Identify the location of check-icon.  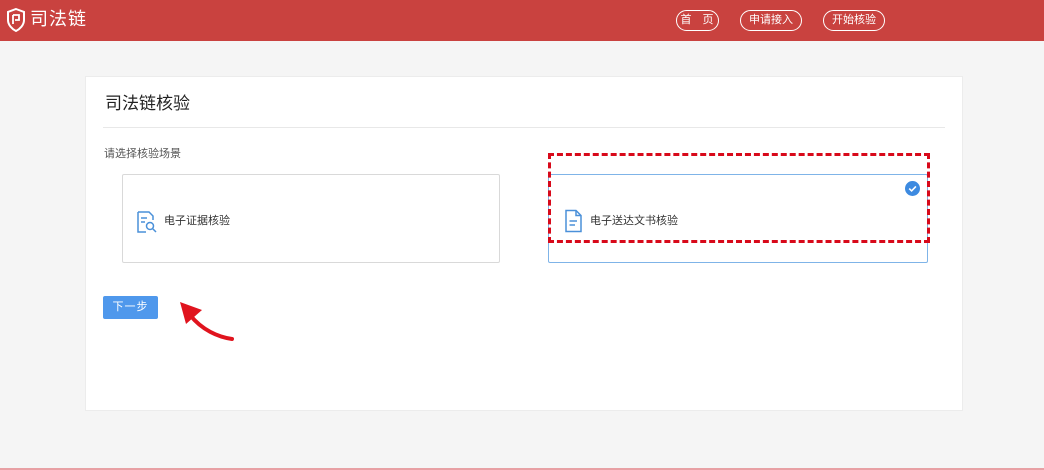
(912, 188).